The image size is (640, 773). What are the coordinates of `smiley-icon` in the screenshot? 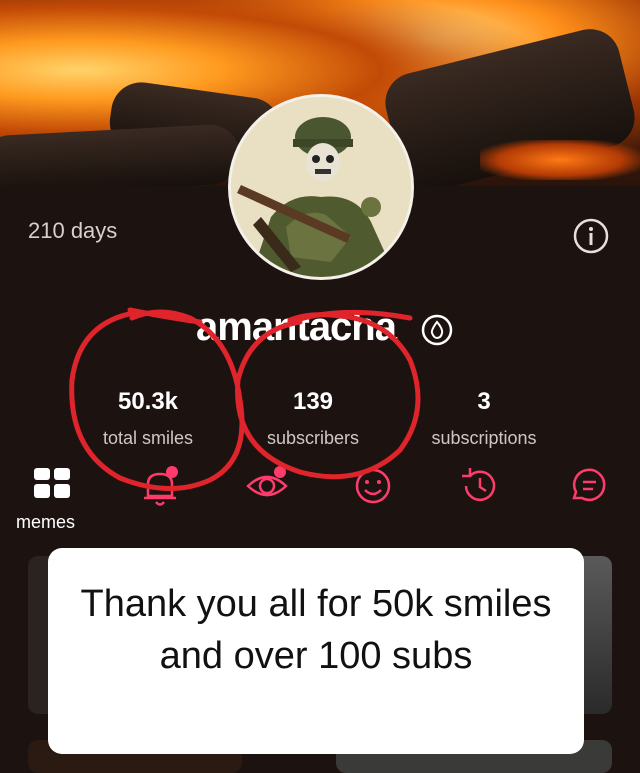 It's located at (373, 486).